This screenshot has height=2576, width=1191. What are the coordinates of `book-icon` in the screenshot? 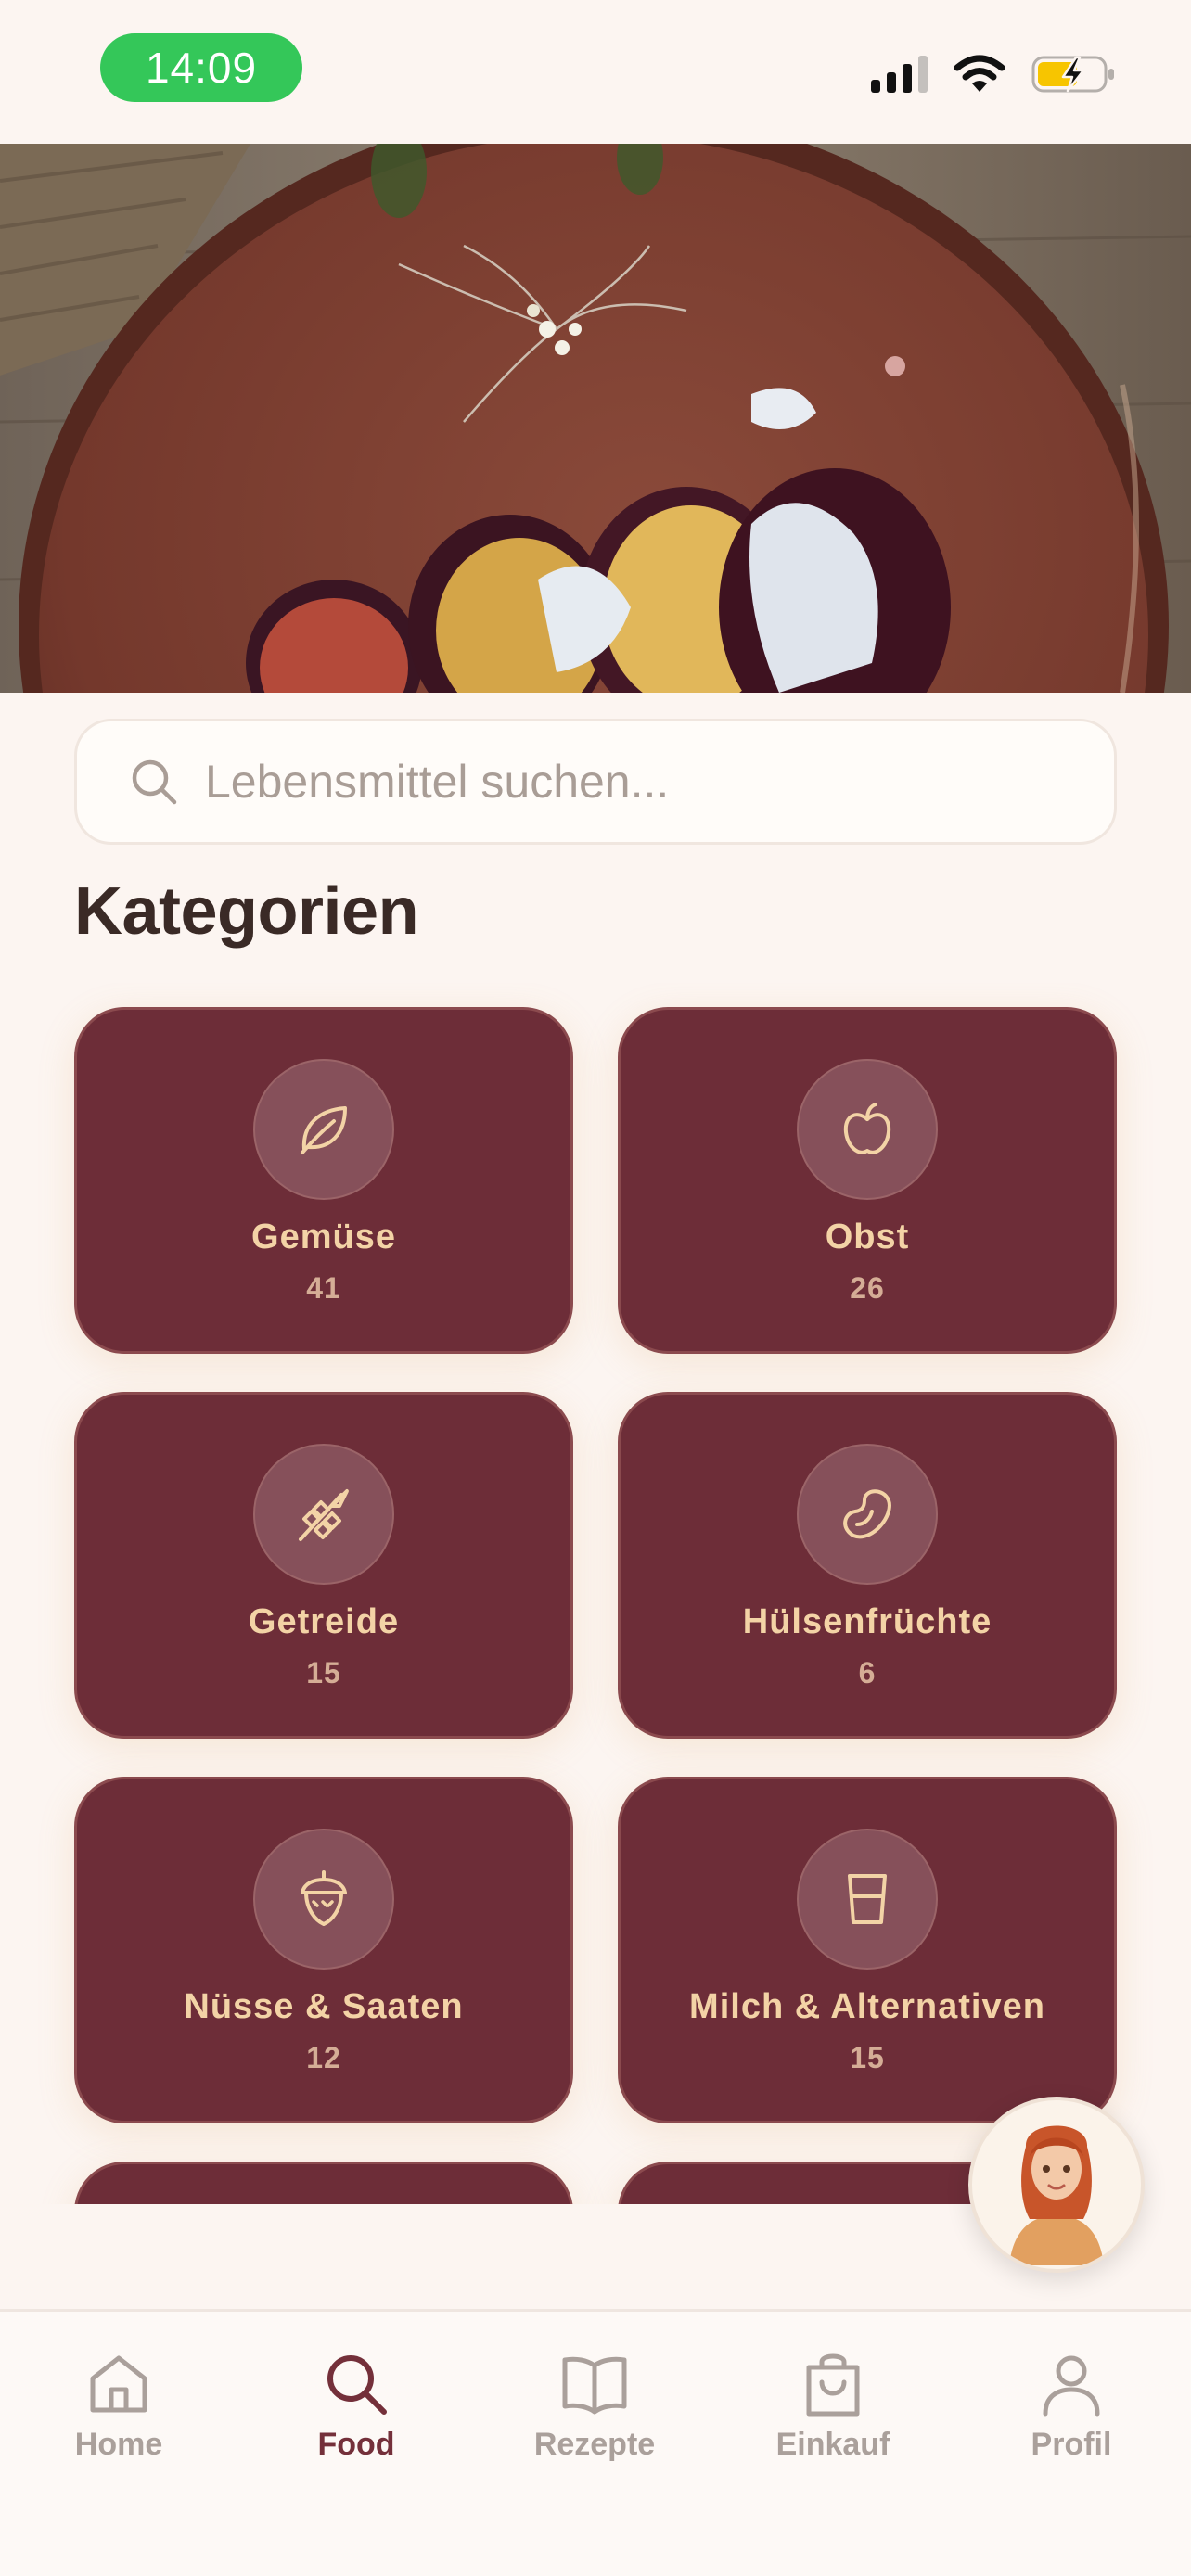 It's located at (594, 2385).